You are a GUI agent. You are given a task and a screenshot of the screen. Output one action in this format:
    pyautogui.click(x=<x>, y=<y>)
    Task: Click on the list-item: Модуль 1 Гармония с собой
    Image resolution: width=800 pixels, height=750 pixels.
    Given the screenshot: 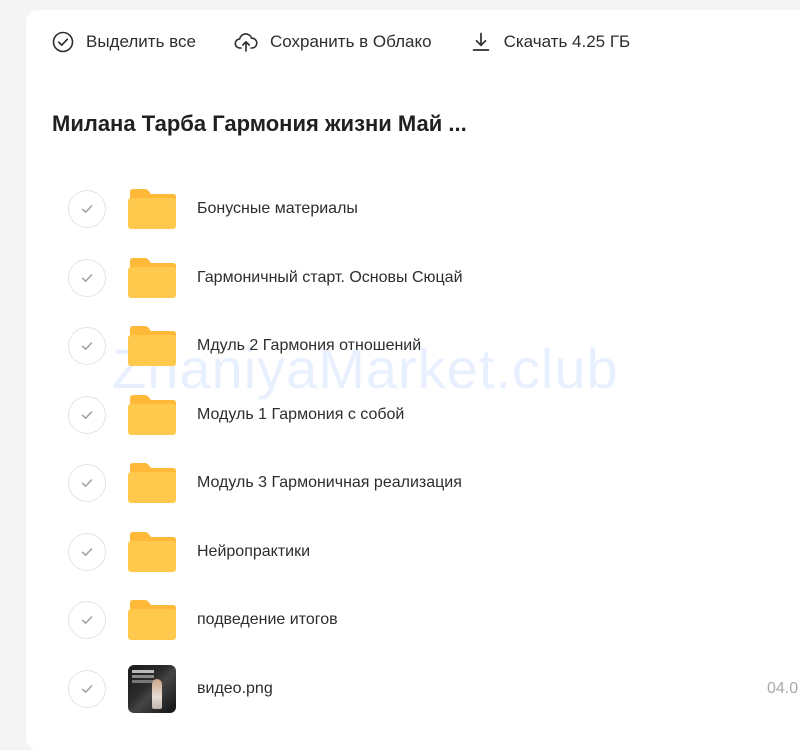 What is the action you would take?
    pyautogui.click(x=400, y=415)
    